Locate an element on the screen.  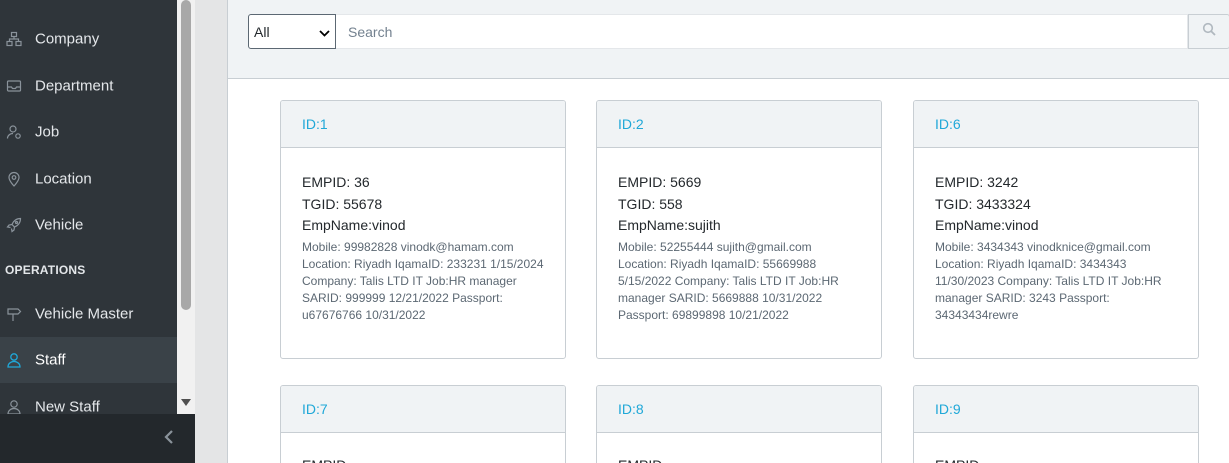
staff-card: ID:7 EMPID is located at coordinates (423, 424).